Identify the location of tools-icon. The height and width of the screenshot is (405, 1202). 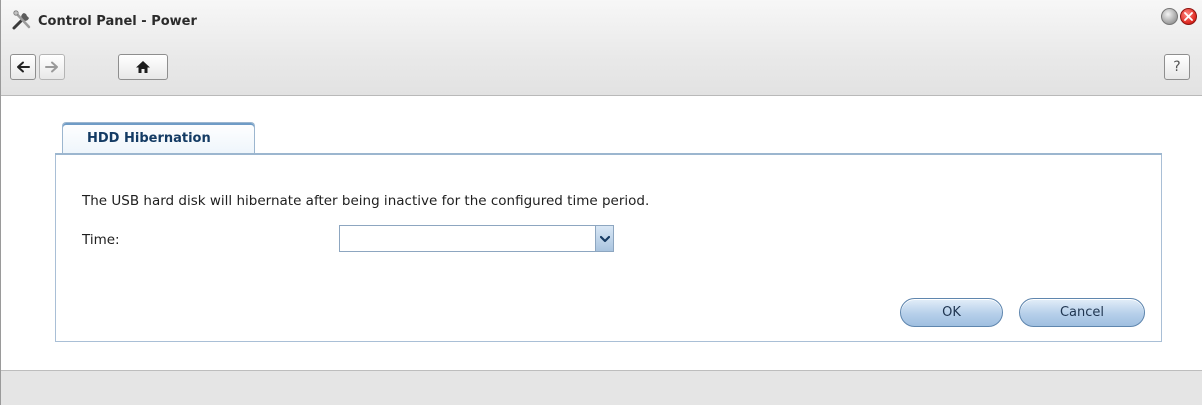
(22, 20).